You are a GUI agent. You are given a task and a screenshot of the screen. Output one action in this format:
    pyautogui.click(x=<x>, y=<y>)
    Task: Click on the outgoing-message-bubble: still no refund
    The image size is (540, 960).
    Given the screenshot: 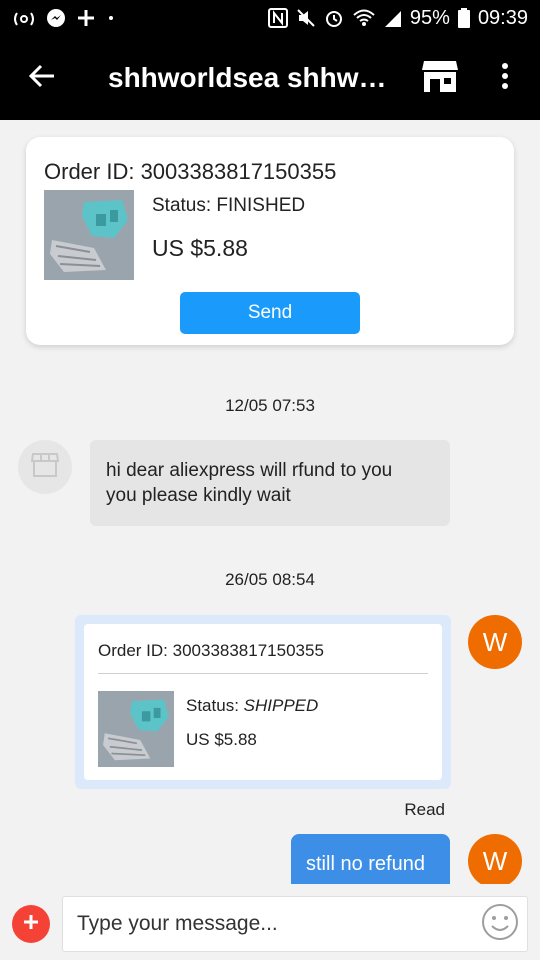 What is the action you would take?
    pyautogui.click(x=370, y=859)
    